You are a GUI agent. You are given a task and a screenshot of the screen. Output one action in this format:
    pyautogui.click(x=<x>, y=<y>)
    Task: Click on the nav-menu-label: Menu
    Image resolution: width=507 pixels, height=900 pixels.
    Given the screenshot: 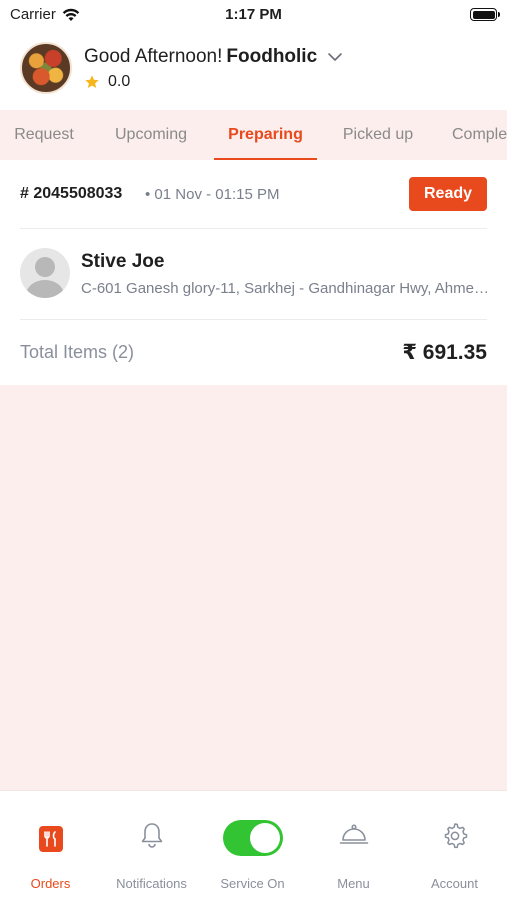 What is the action you would take?
    pyautogui.click(x=353, y=883)
    